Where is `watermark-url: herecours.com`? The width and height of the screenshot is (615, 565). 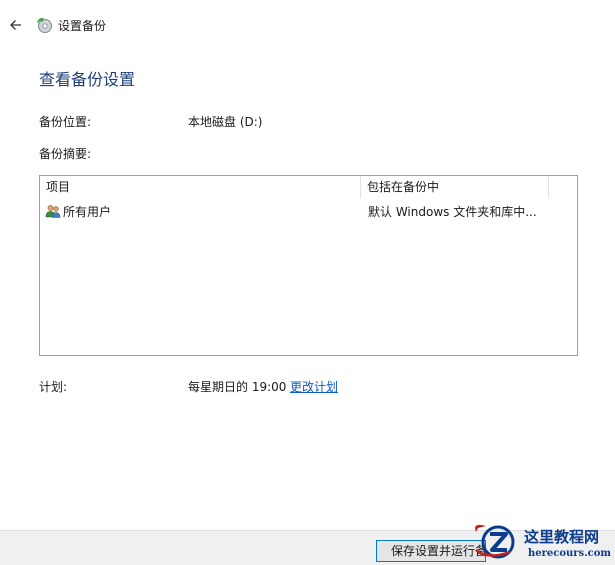 watermark-url: herecours.com is located at coordinates (570, 553).